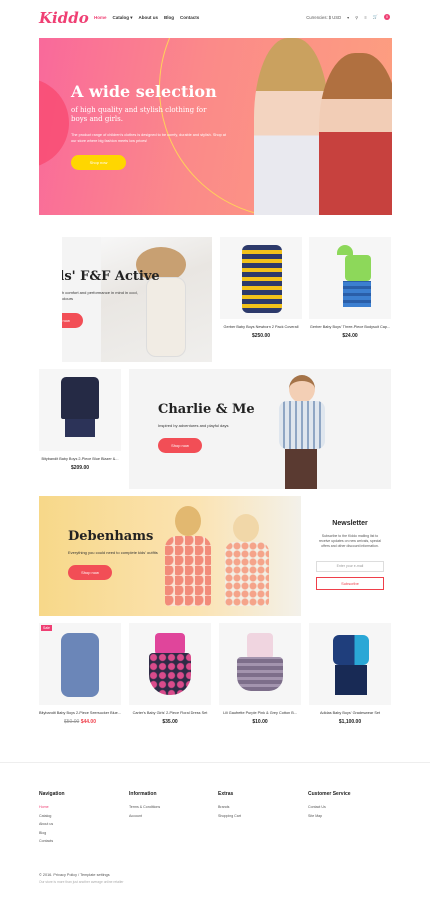 This screenshot has height=900, width=430. Describe the element at coordinates (52, 824) in the screenshot. I see `footer-link-about: About us` at that location.